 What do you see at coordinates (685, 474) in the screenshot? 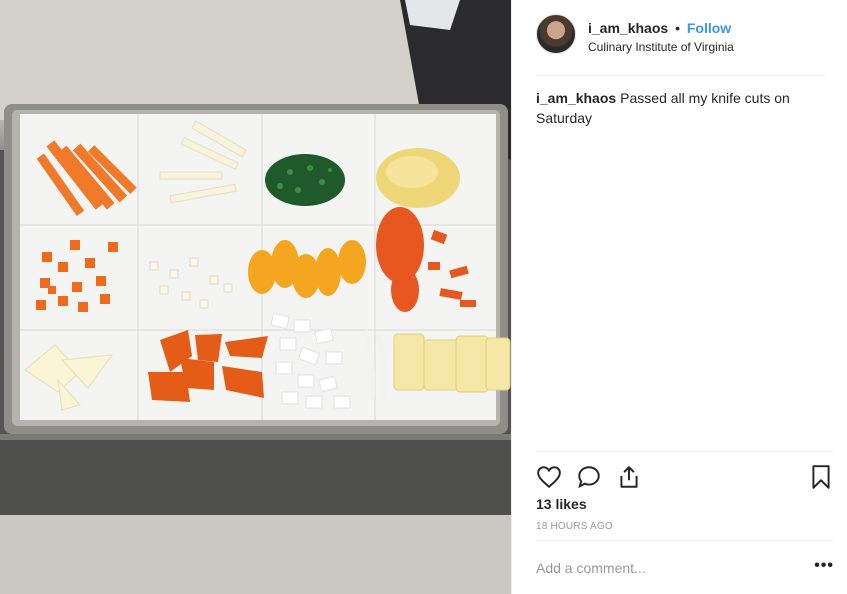
I see `action-bar` at bounding box center [685, 474].